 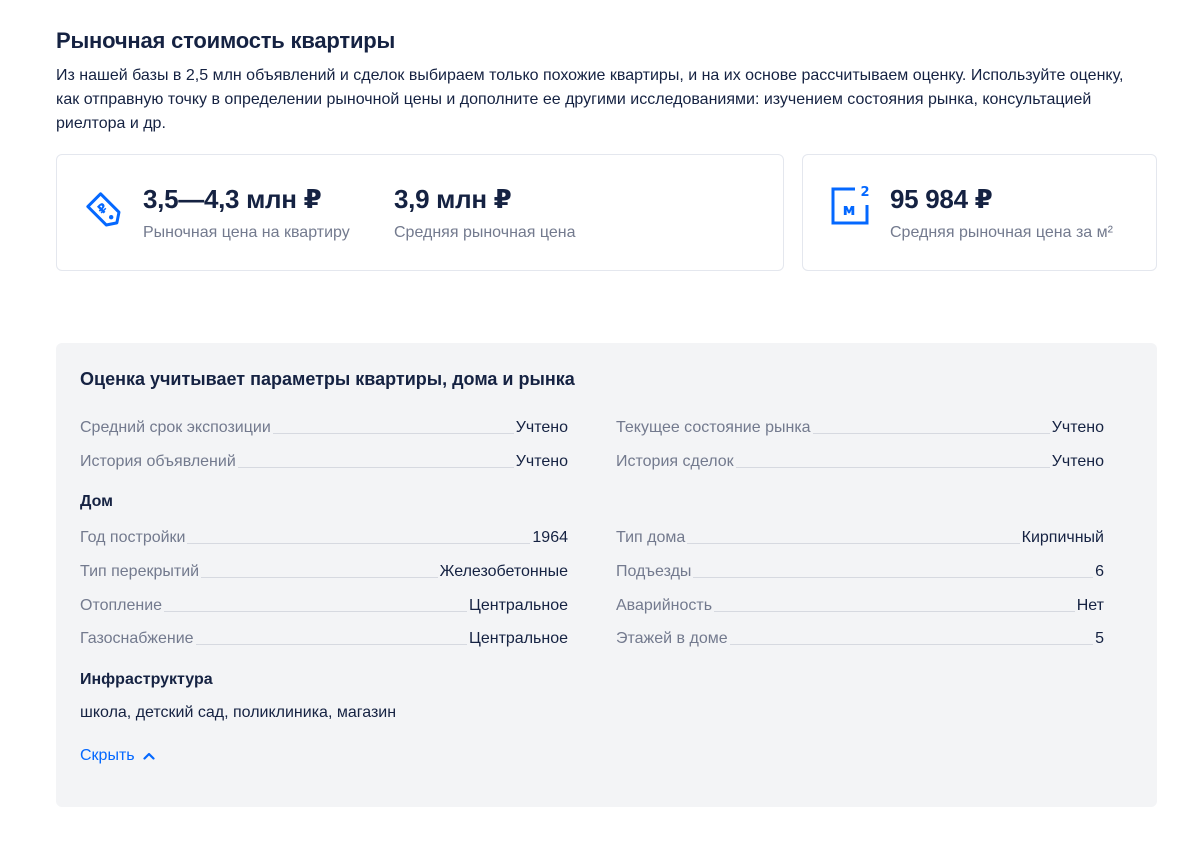 What do you see at coordinates (1099, 571) in the screenshot?
I see `param-value: 6` at bounding box center [1099, 571].